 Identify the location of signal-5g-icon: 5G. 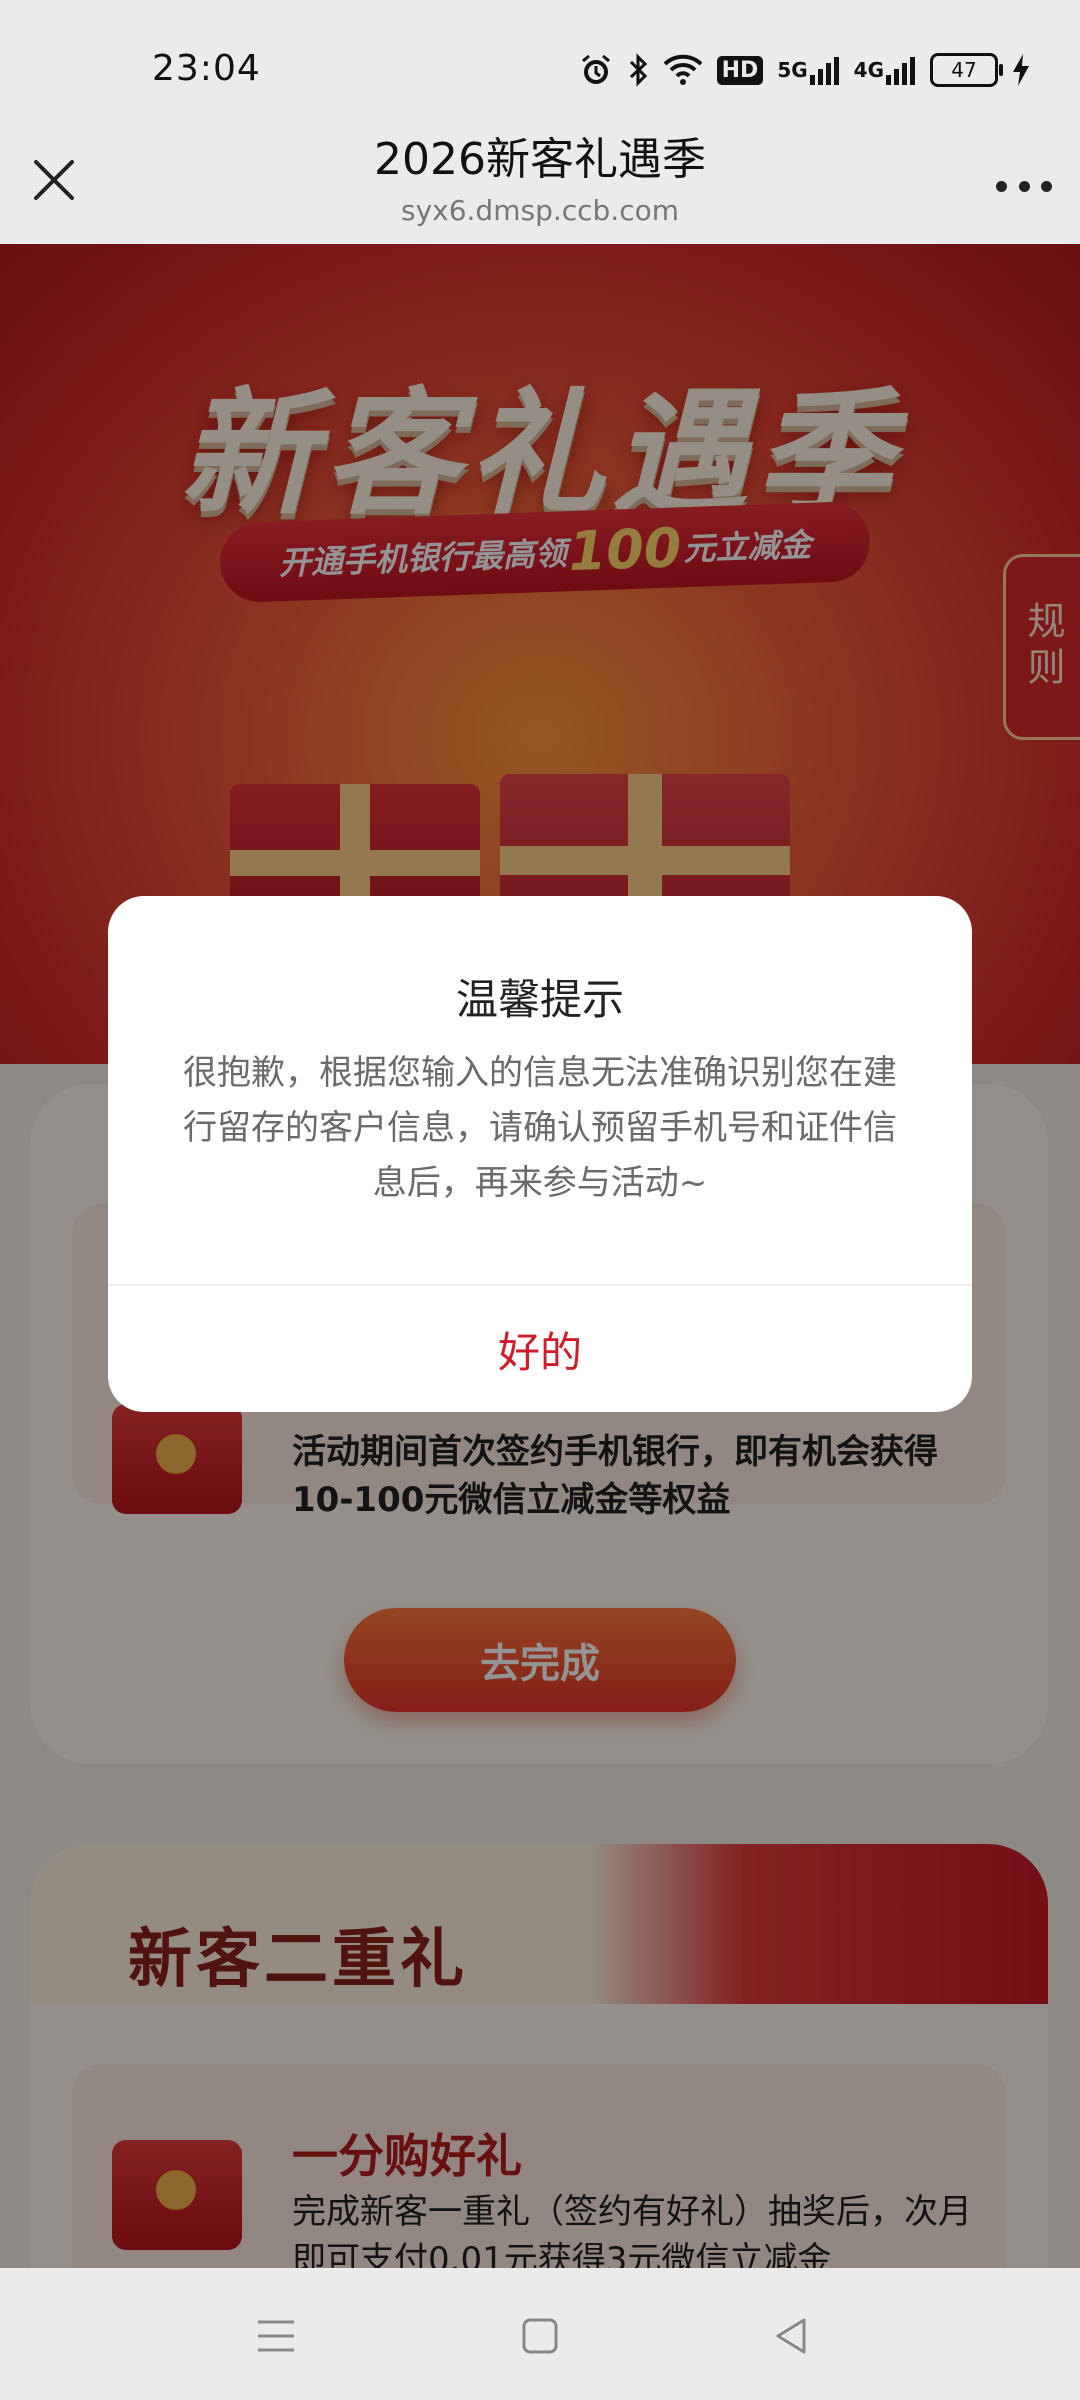
(808, 70).